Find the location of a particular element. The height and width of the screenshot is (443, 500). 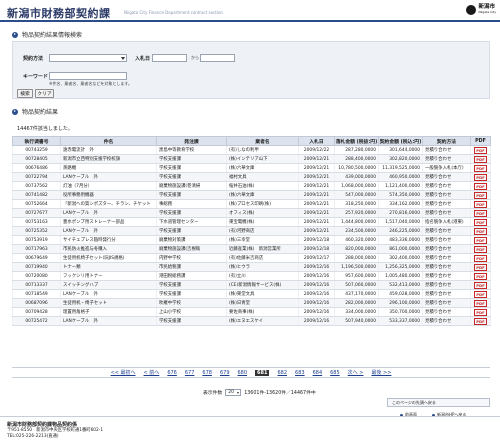

pager-page-link: 679 is located at coordinates (225, 373).